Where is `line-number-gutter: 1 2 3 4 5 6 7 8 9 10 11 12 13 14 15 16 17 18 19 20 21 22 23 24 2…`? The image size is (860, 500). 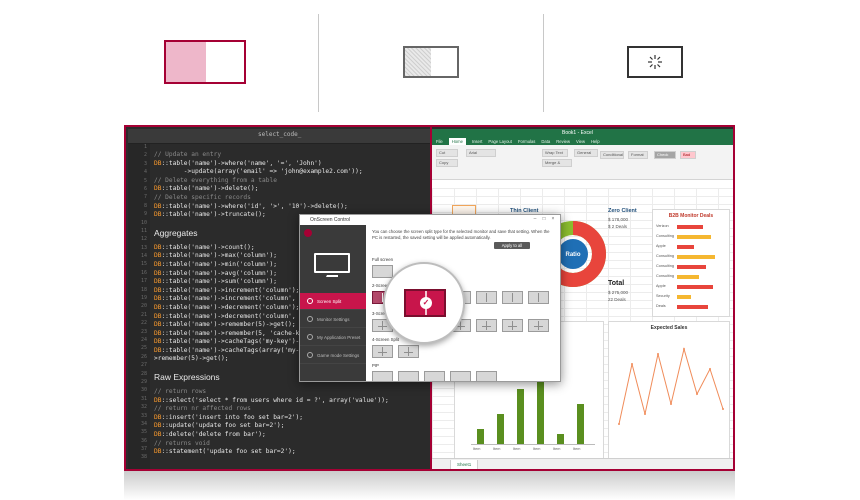 line-number-gutter: 1 2 3 4 5 6 7 8 9 10 11 12 13 14 15 16 17 18 19 20 21 22 23 24 2… is located at coordinates (139, 306).